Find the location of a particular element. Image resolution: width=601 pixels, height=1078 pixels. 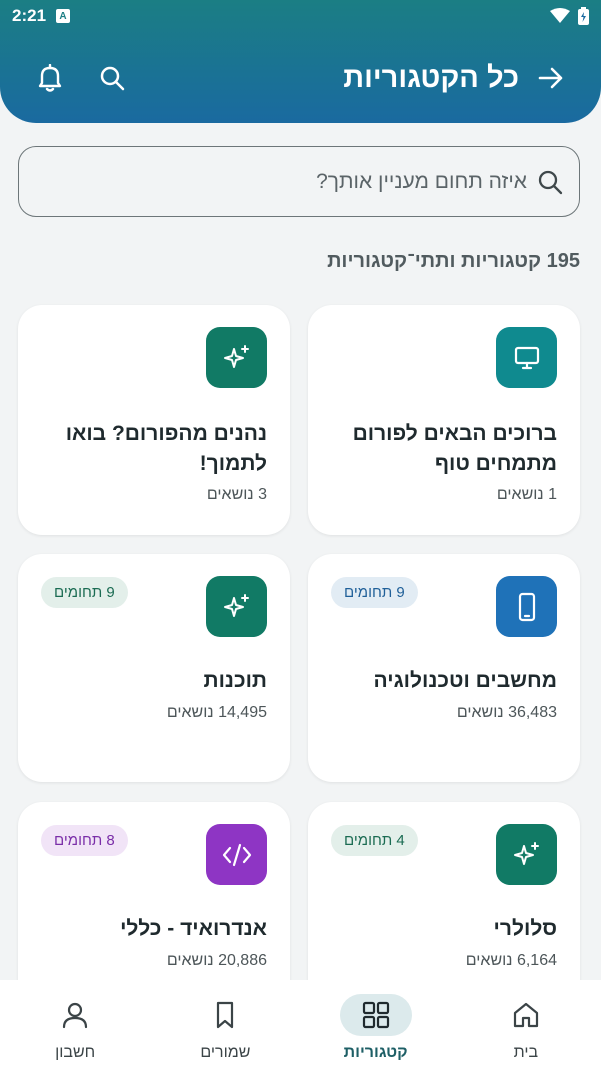

card-title: סלולרי is located at coordinates (525, 928).